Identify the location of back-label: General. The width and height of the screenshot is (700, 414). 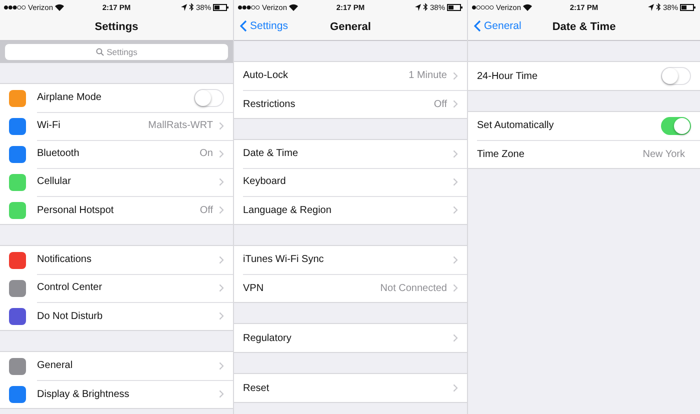
(503, 26).